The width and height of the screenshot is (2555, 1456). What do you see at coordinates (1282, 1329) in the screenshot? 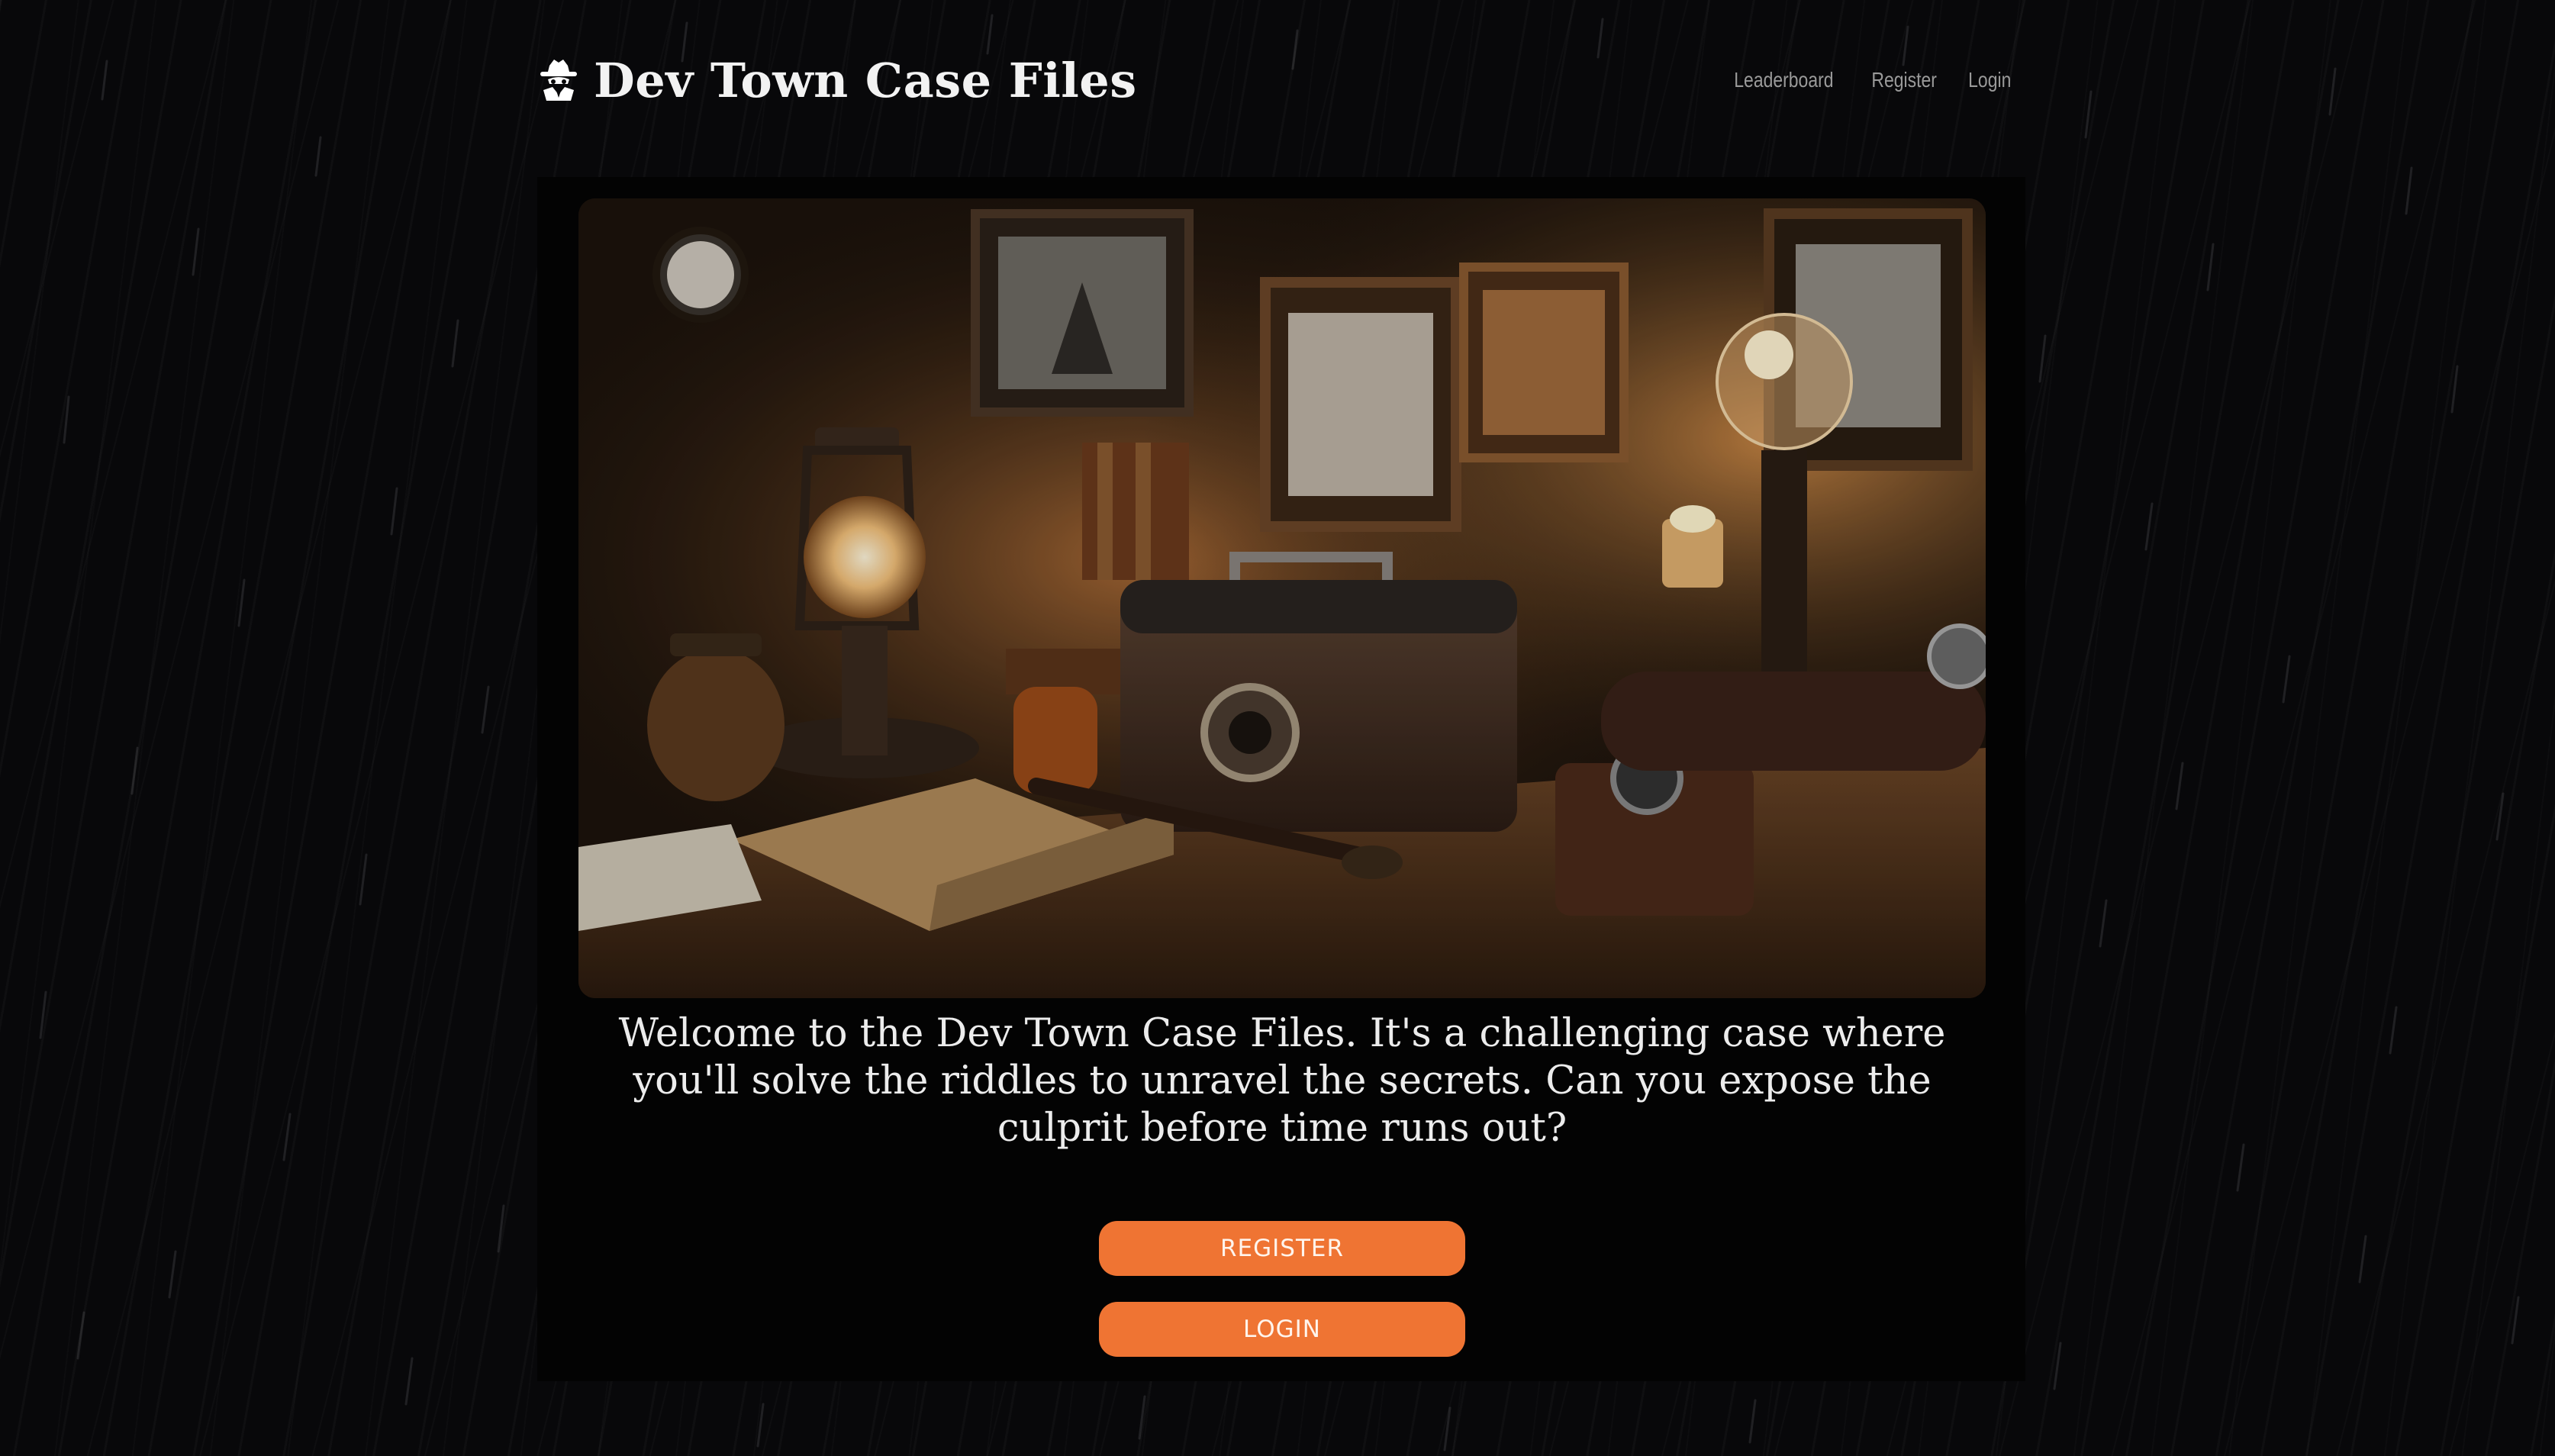
I see `login-button: LOGIN` at bounding box center [1282, 1329].